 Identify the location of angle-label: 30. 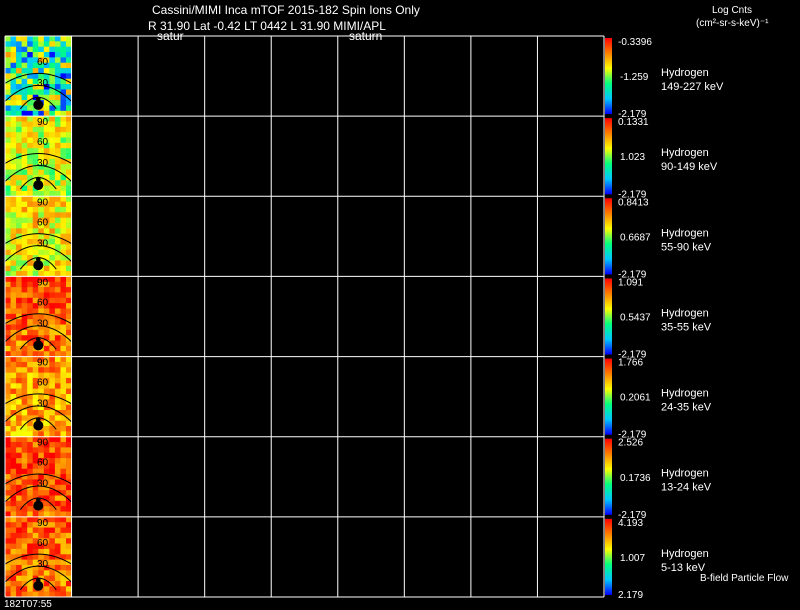
(43, 83).